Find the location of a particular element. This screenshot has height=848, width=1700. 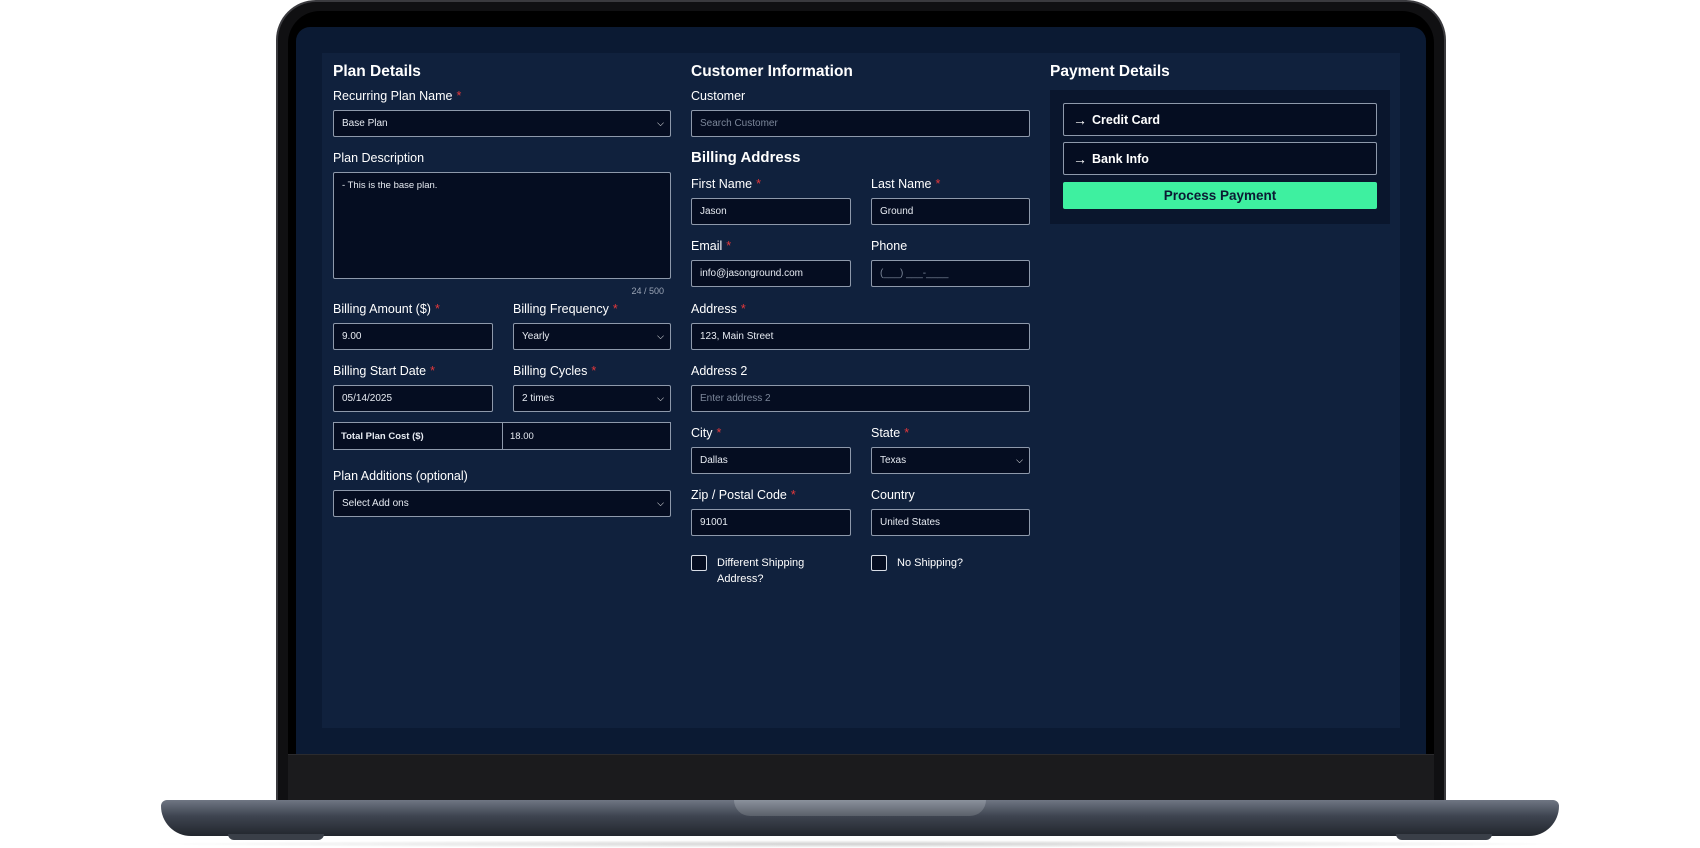

no-shipping-checkbox: No Shipping? is located at coordinates (917, 563).